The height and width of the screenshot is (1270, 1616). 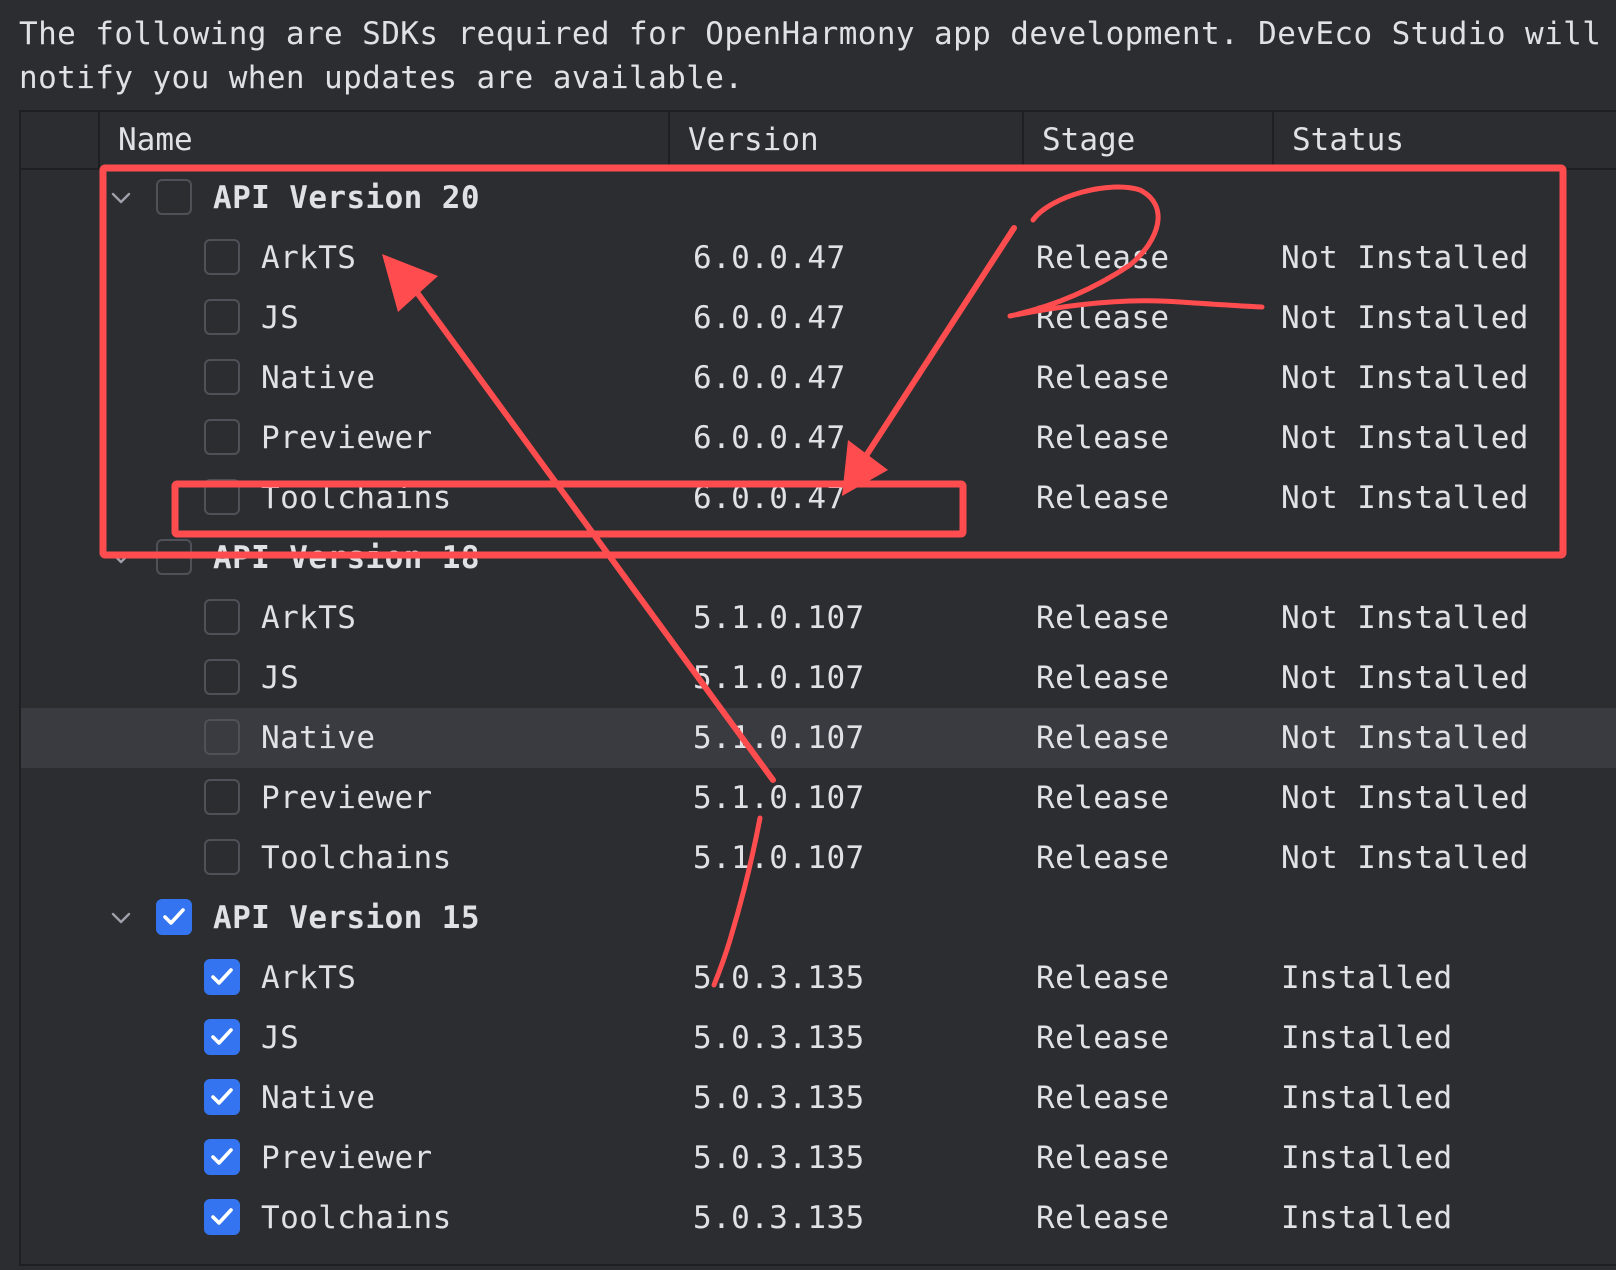 I want to click on column-header-version: Version, so click(x=845, y=140).